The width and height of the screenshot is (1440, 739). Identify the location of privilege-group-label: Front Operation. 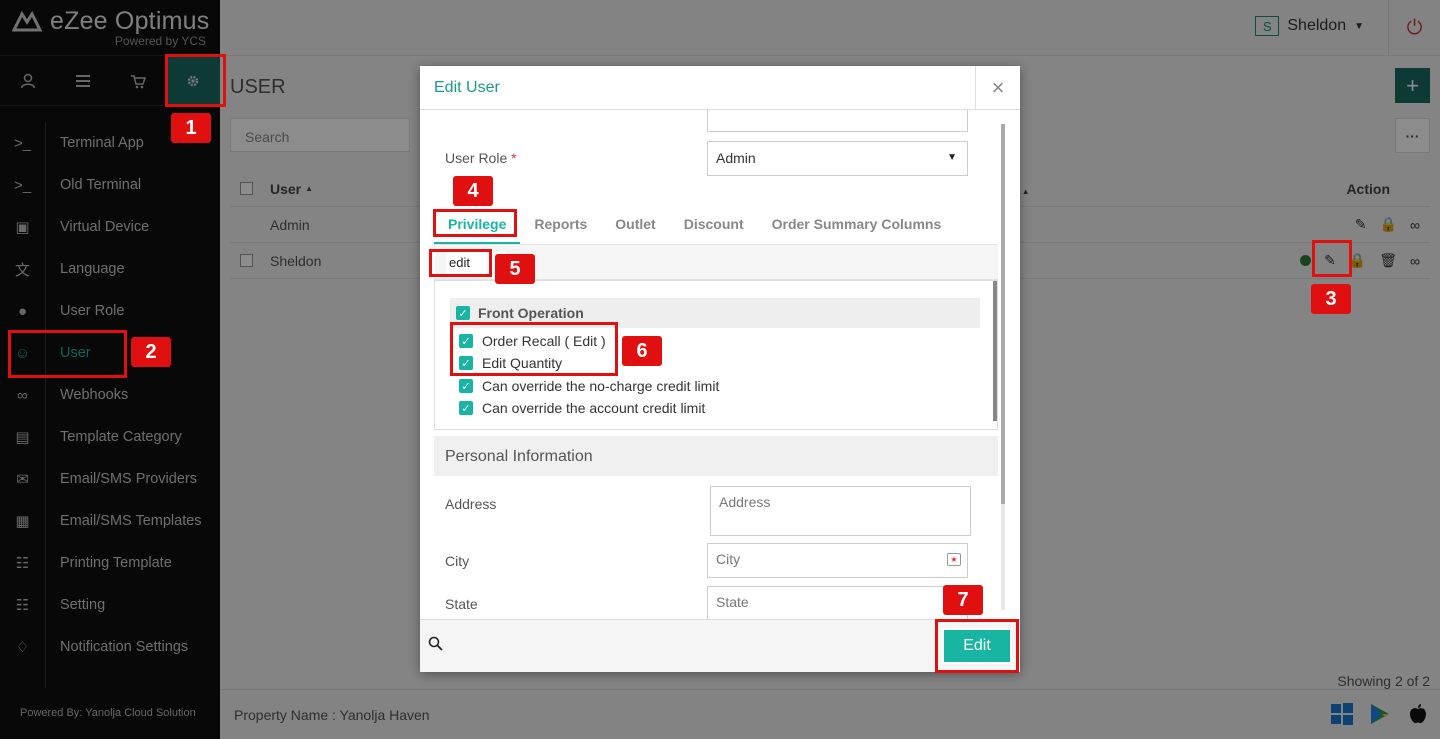
(531, 313).